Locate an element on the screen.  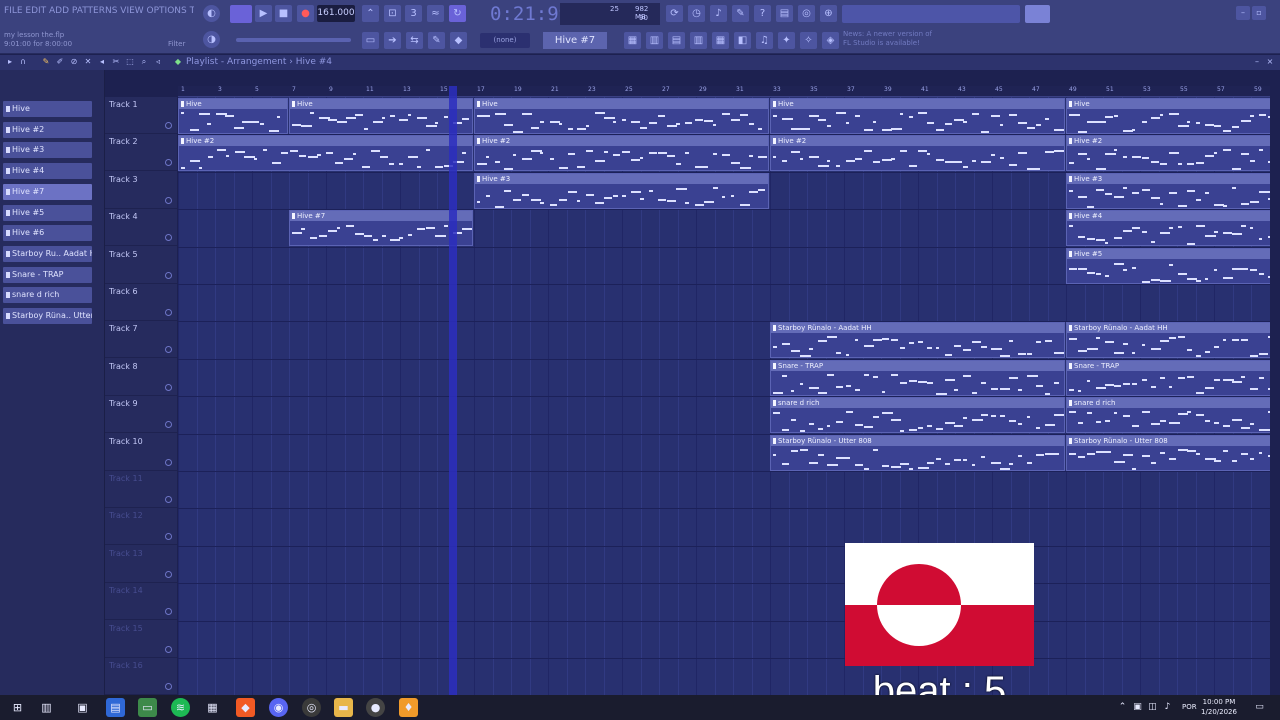
pattern-clip: Snare - TRAP is located at coordinates (1168, 377).